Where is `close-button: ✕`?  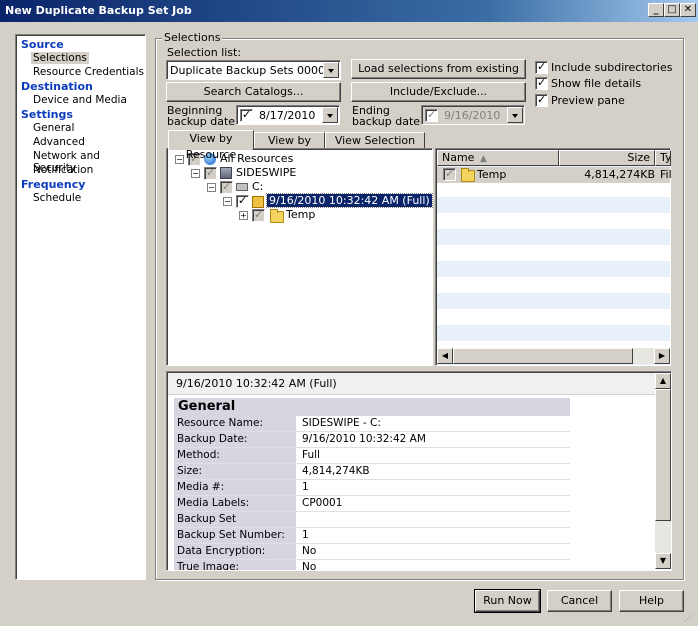
close-button: ✕ is located at coordinates (688, 10).